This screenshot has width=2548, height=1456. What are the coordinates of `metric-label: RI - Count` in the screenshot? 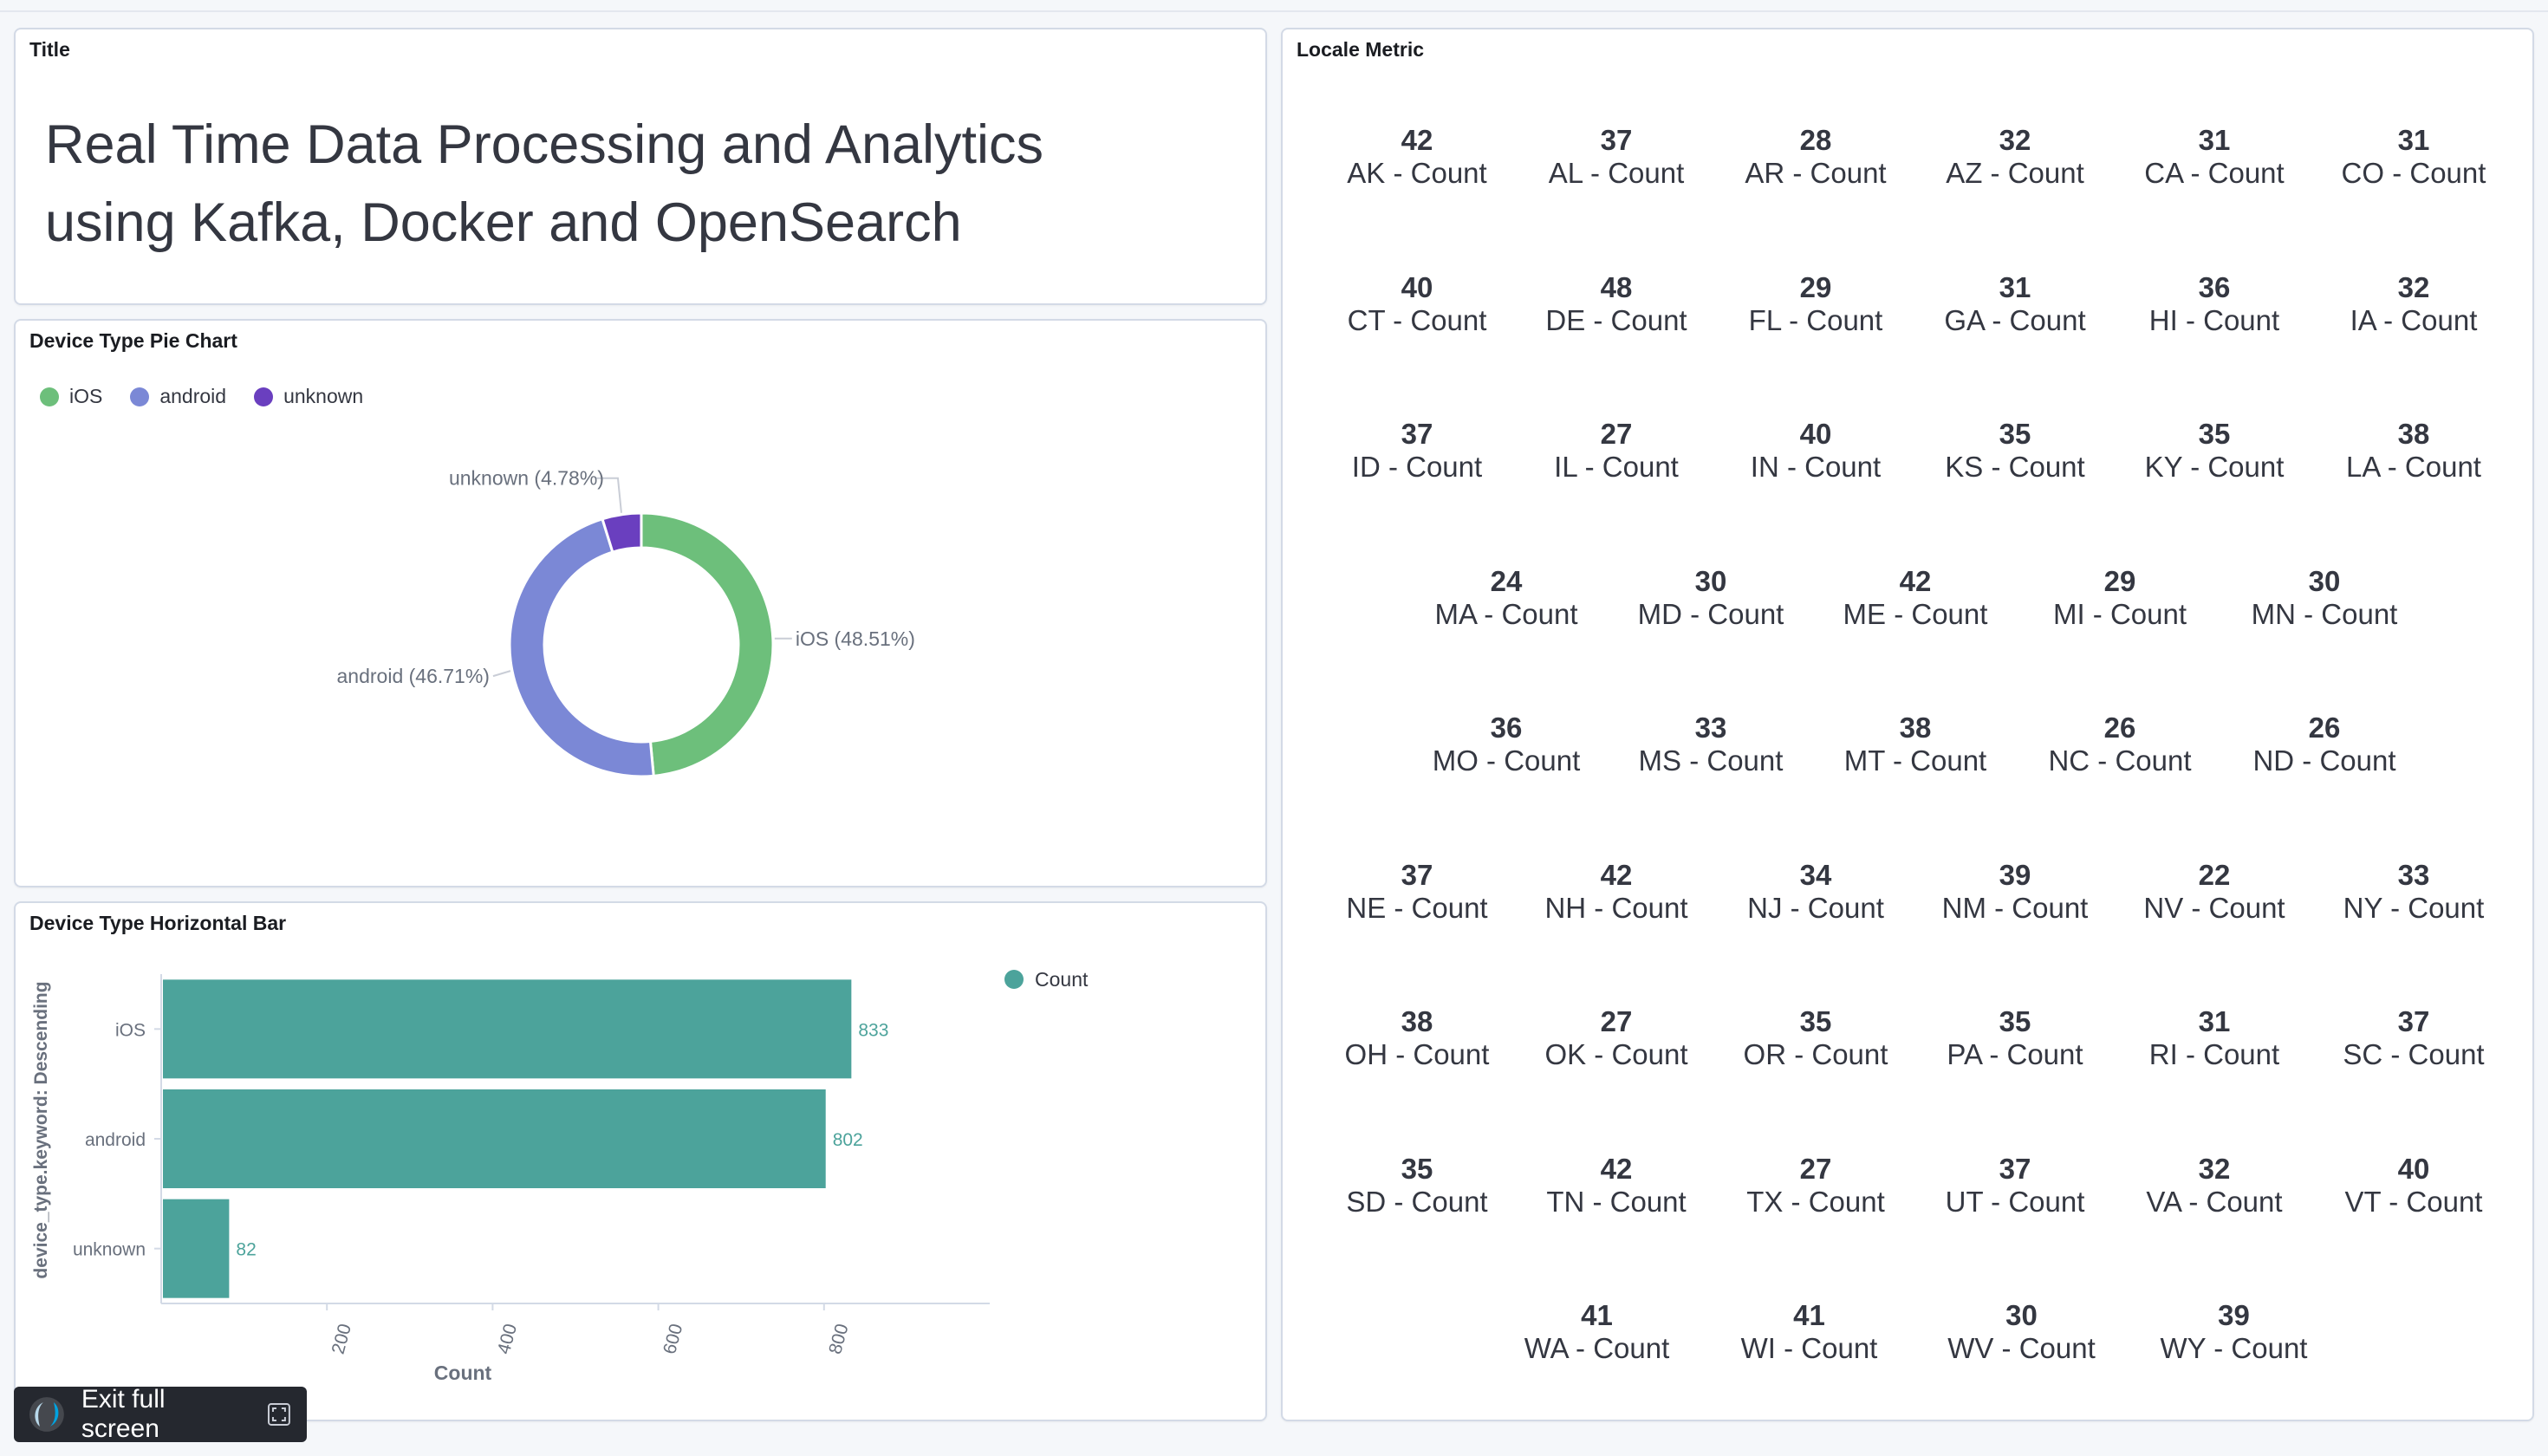 It's located at (2214, 1054).